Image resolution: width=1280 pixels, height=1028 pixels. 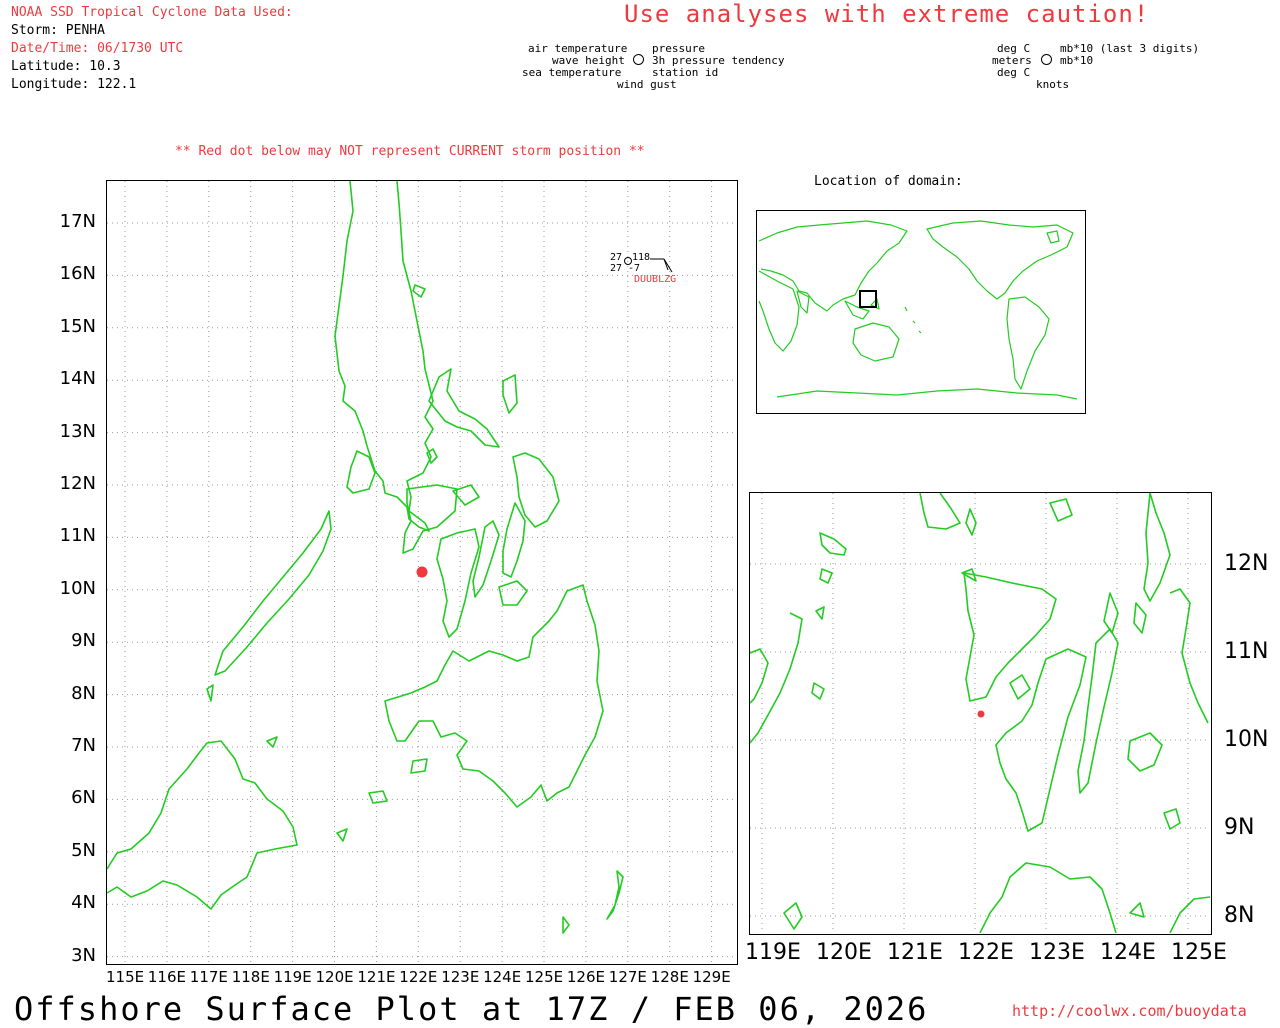 What do you see at coordinates (627, 977) in the screenshot?
I see `main-lon-label: 127E` at bounding box center [627, 977].